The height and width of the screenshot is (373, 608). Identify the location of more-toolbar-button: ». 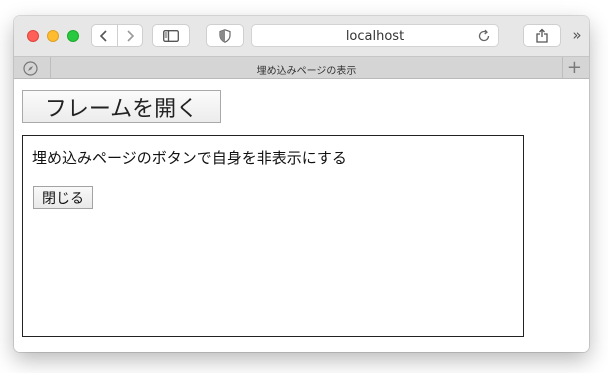
(577, 35).